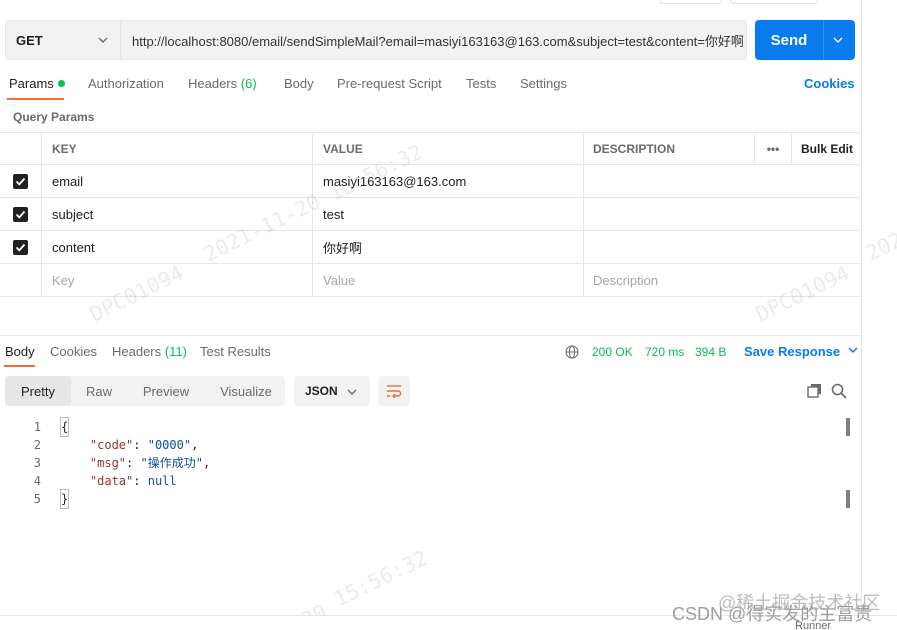 This screenshot has width=897, height=630. I want to click on code-text: {, so click(64, 427).